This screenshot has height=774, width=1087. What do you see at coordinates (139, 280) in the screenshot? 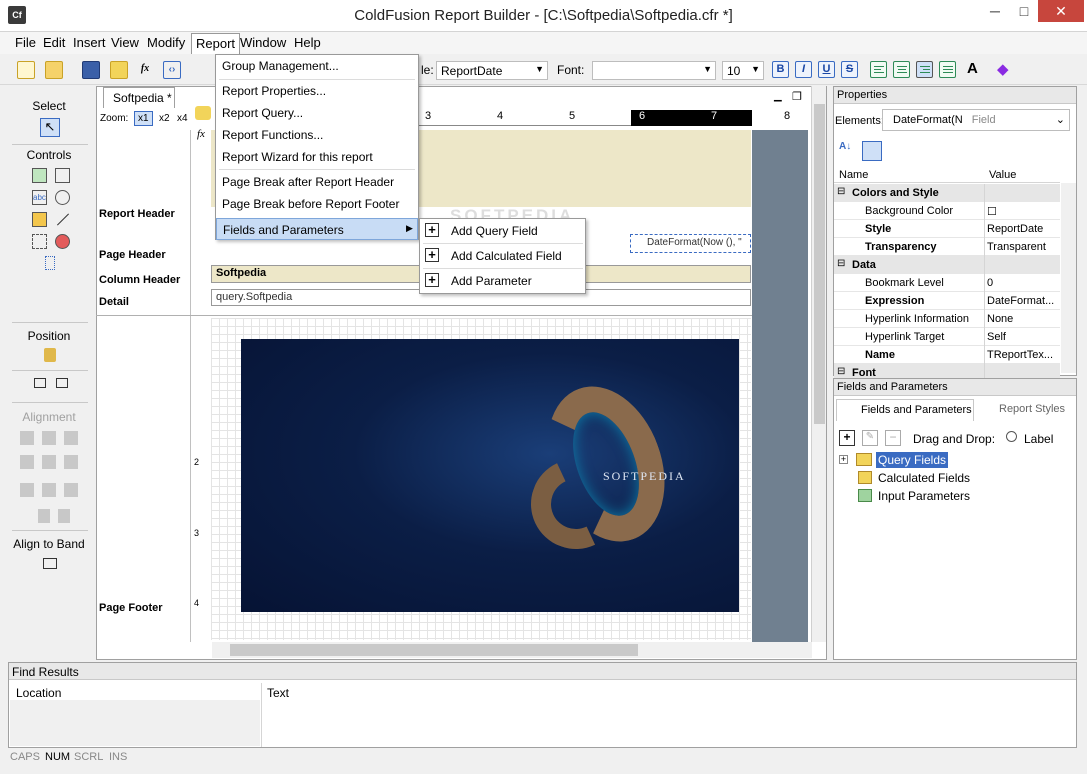
I see `band-column-header: Column Header` at bounding box center [139, 280].